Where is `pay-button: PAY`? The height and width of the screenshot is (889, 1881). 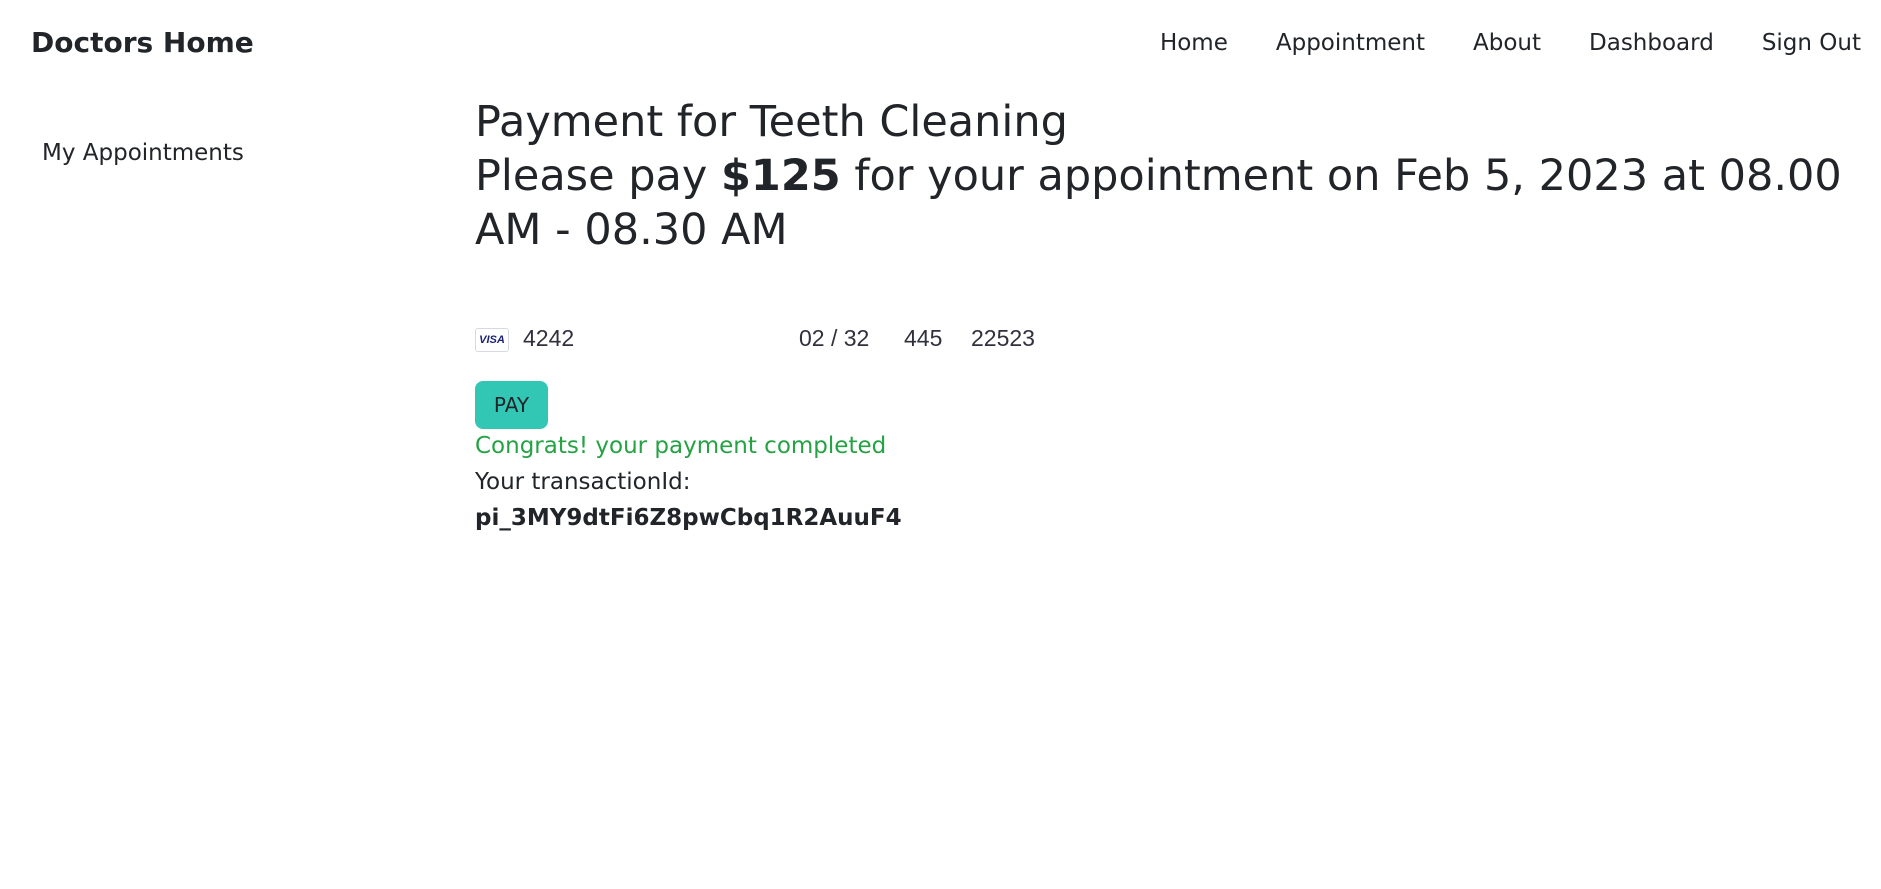 pay-button: PAY is located at coordinates (511, 405).